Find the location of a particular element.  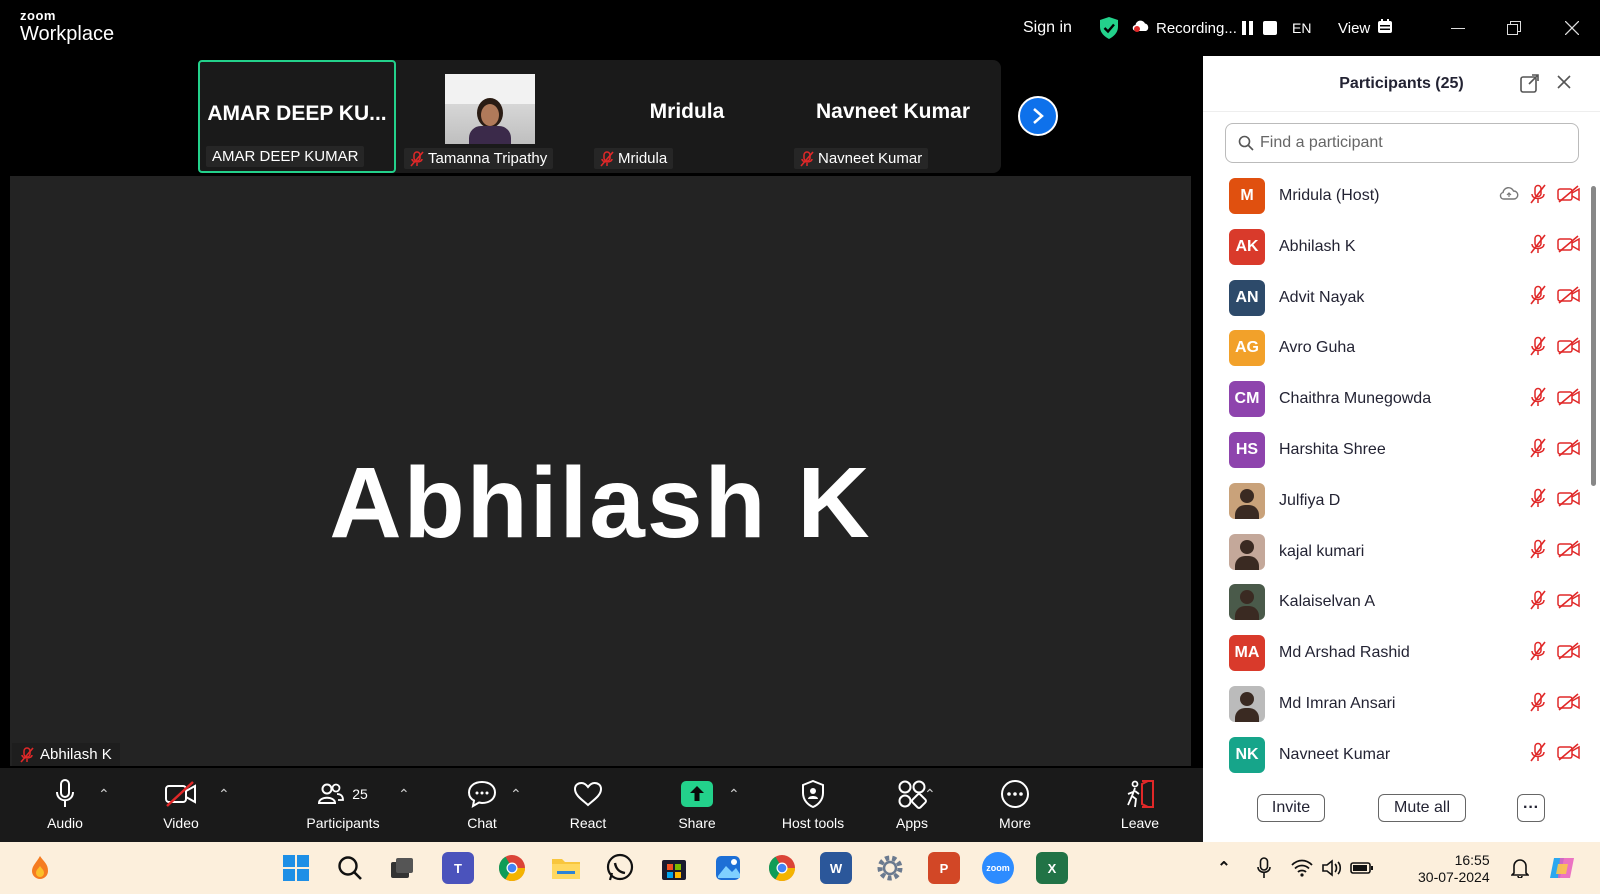

zoom-taskbar-icon: zoom is located at coordinates (998, 868).